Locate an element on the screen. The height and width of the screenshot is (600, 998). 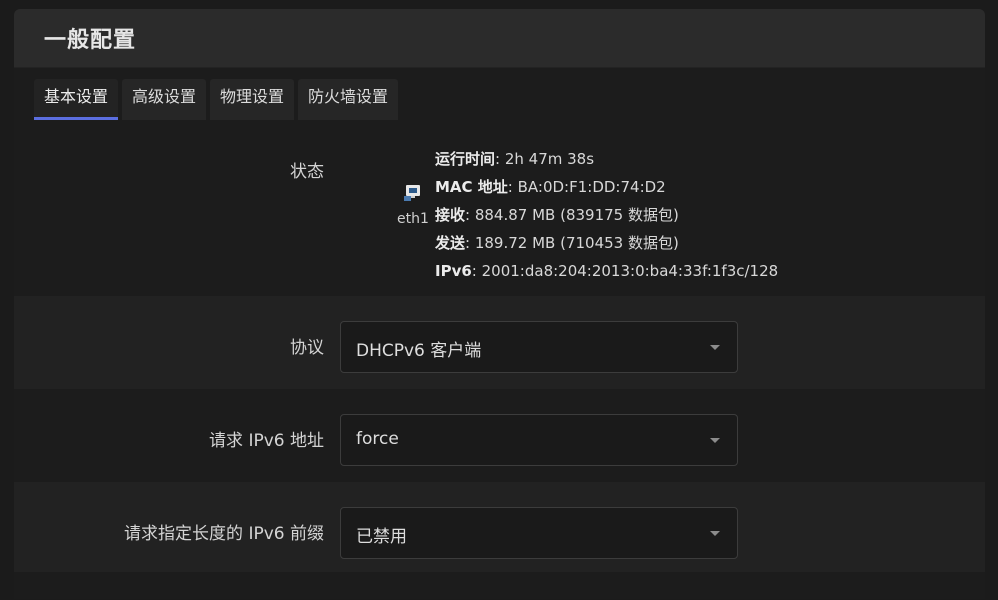
status-key: MAC 地址 is located at coordinates (471, 187).